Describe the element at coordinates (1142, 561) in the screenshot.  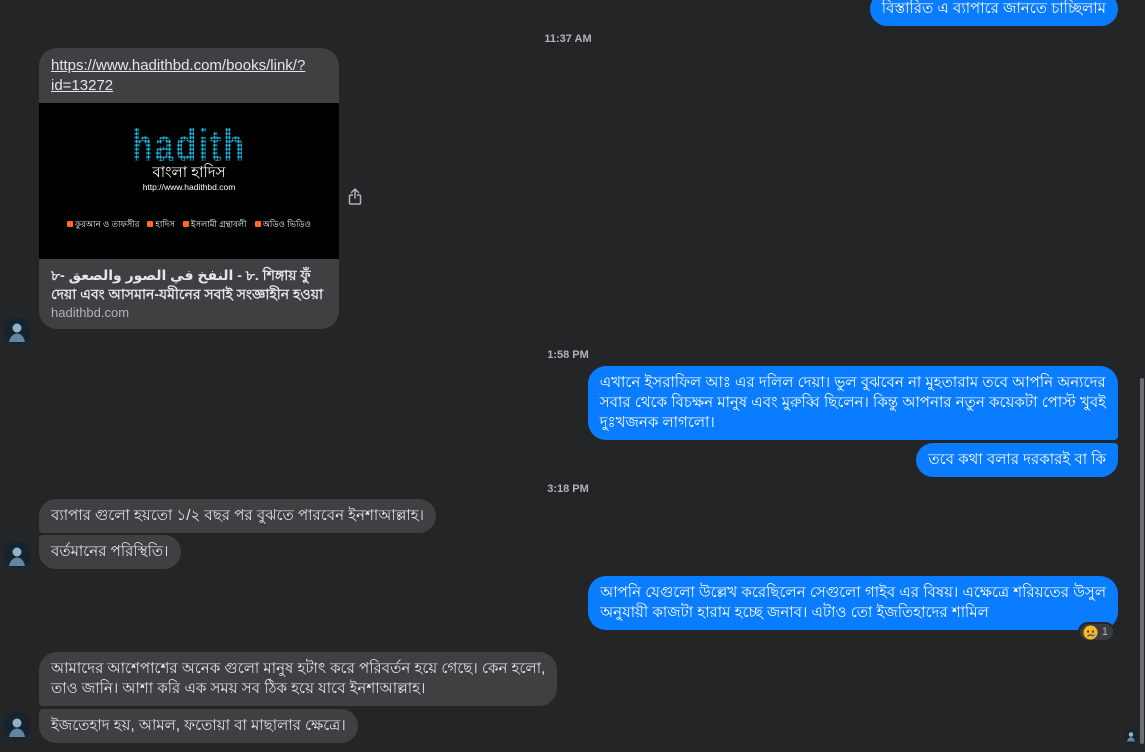
I see `scrollbar-thumb` at that location.